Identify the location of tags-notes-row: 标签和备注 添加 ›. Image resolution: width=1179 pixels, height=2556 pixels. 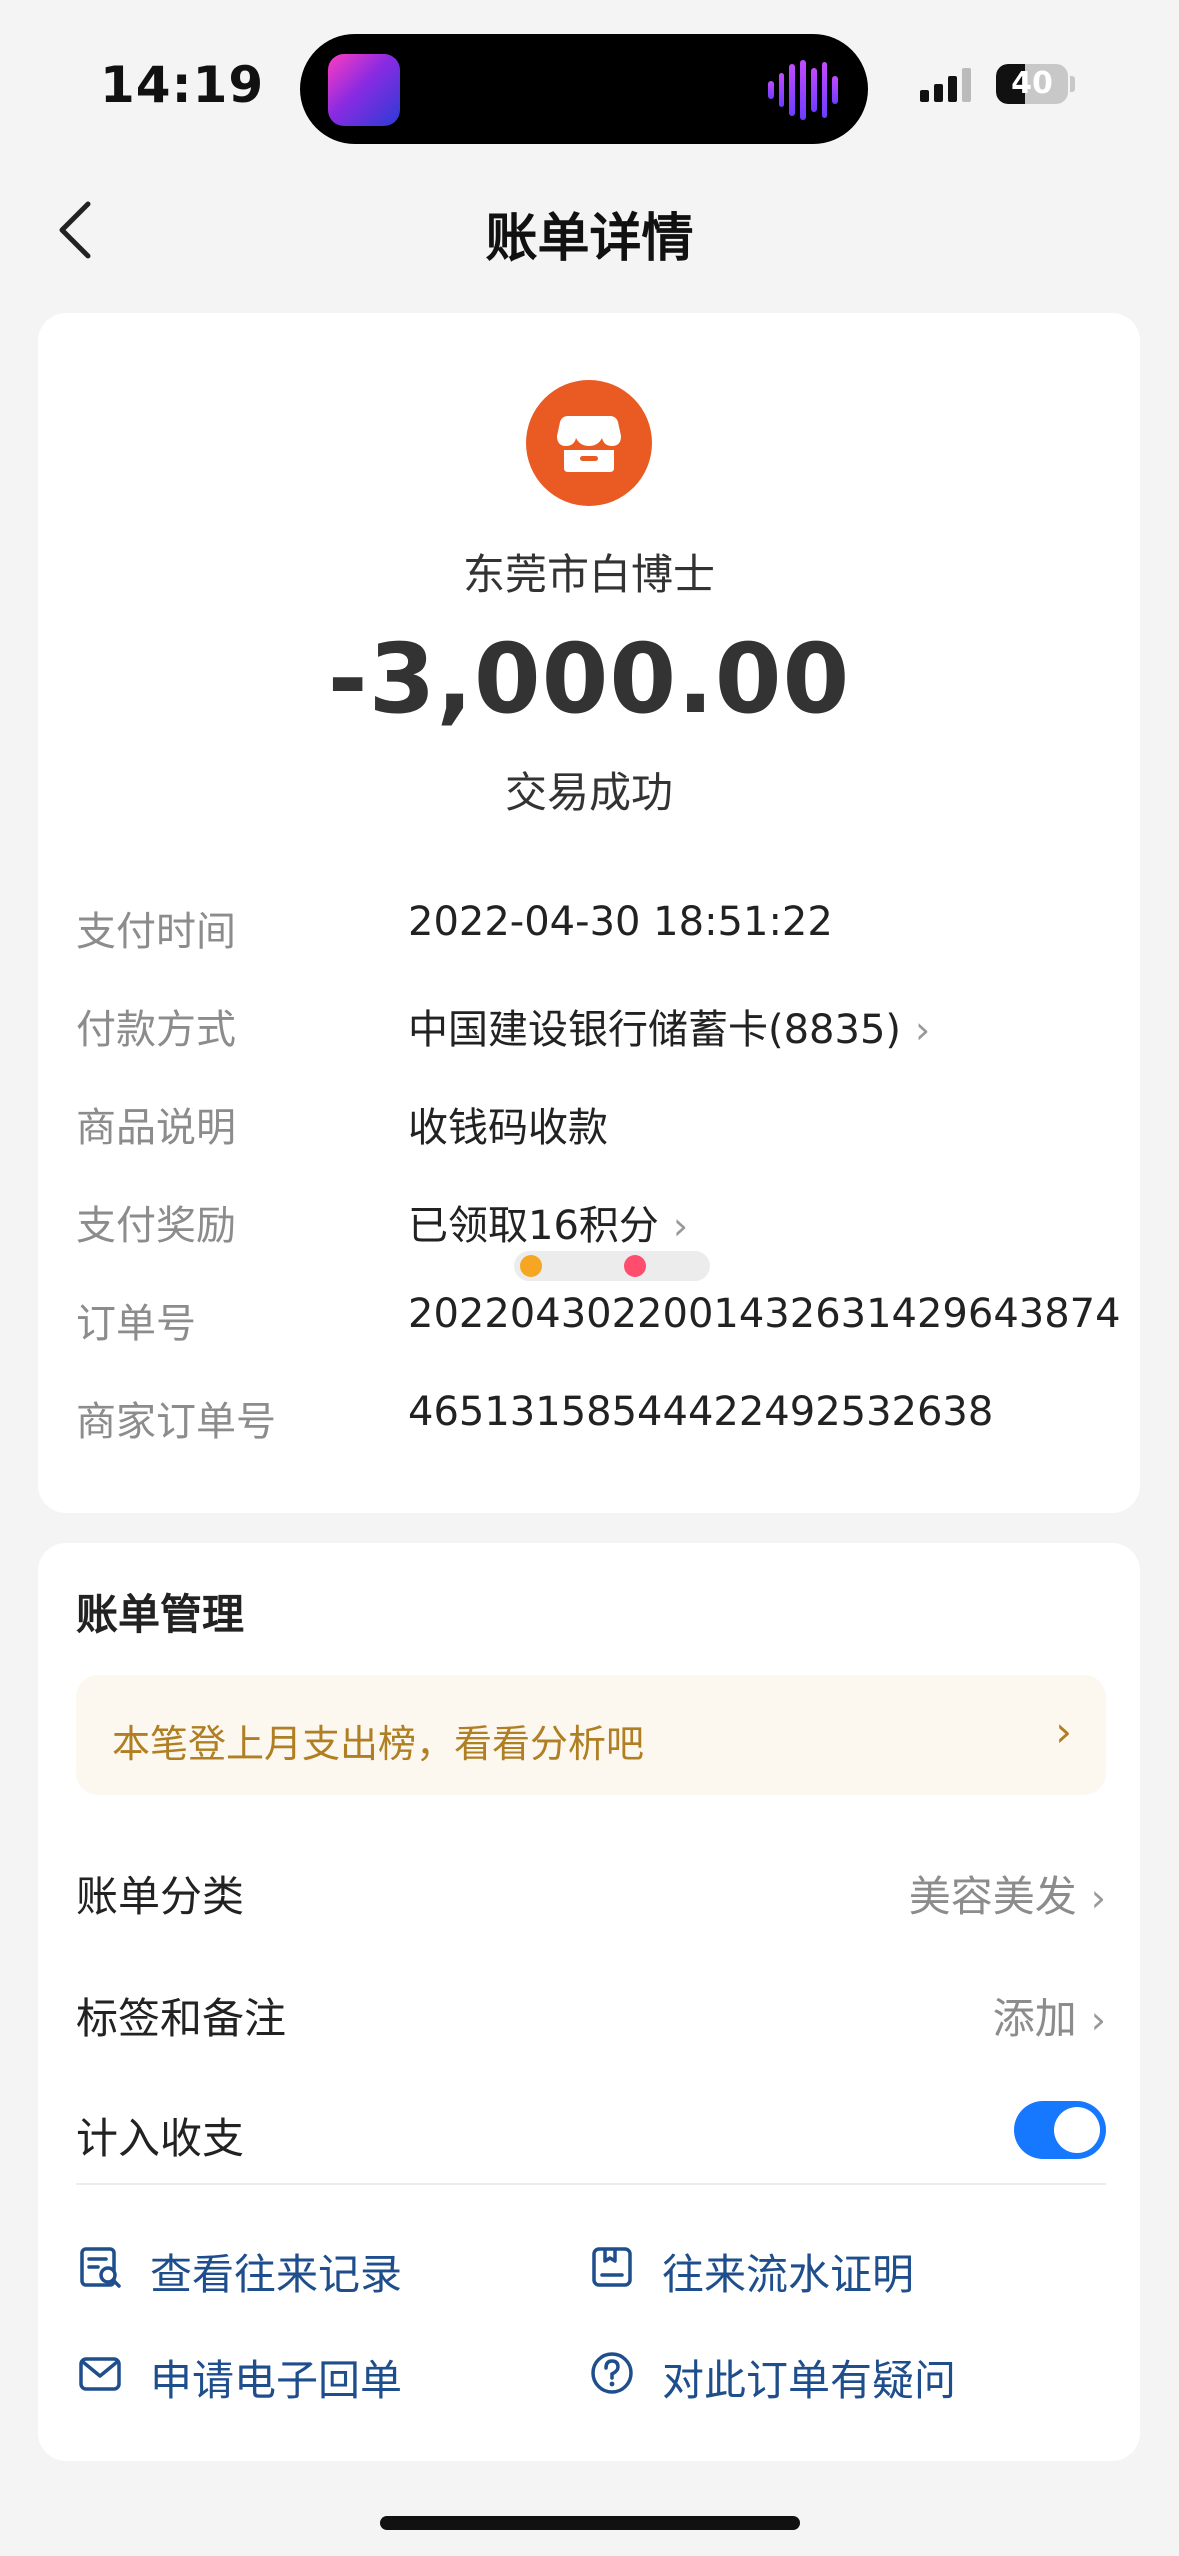
(591, 2010).